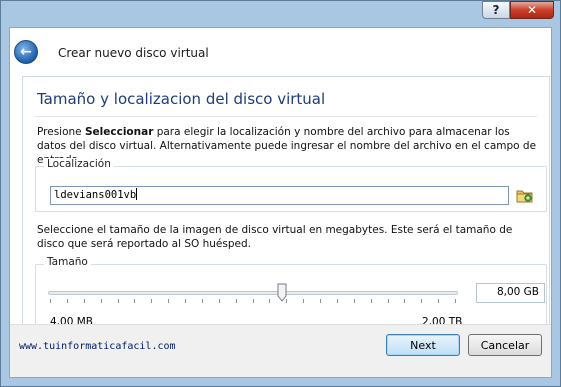 This screenshot has height=387, width=561. I want to click on size-slider-thumb, so click(282, 292).